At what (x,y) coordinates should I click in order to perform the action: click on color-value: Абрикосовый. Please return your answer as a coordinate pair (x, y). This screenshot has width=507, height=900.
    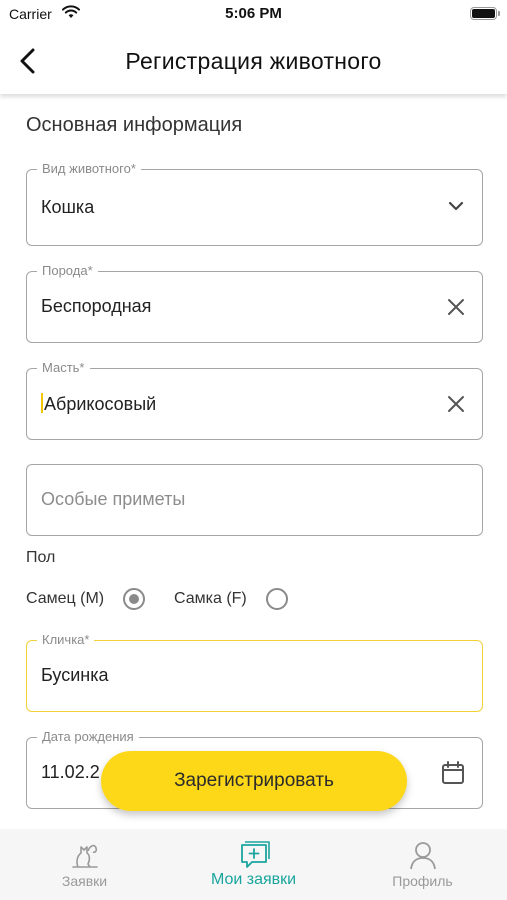
    Looking at the image, I should click on (100, 404).